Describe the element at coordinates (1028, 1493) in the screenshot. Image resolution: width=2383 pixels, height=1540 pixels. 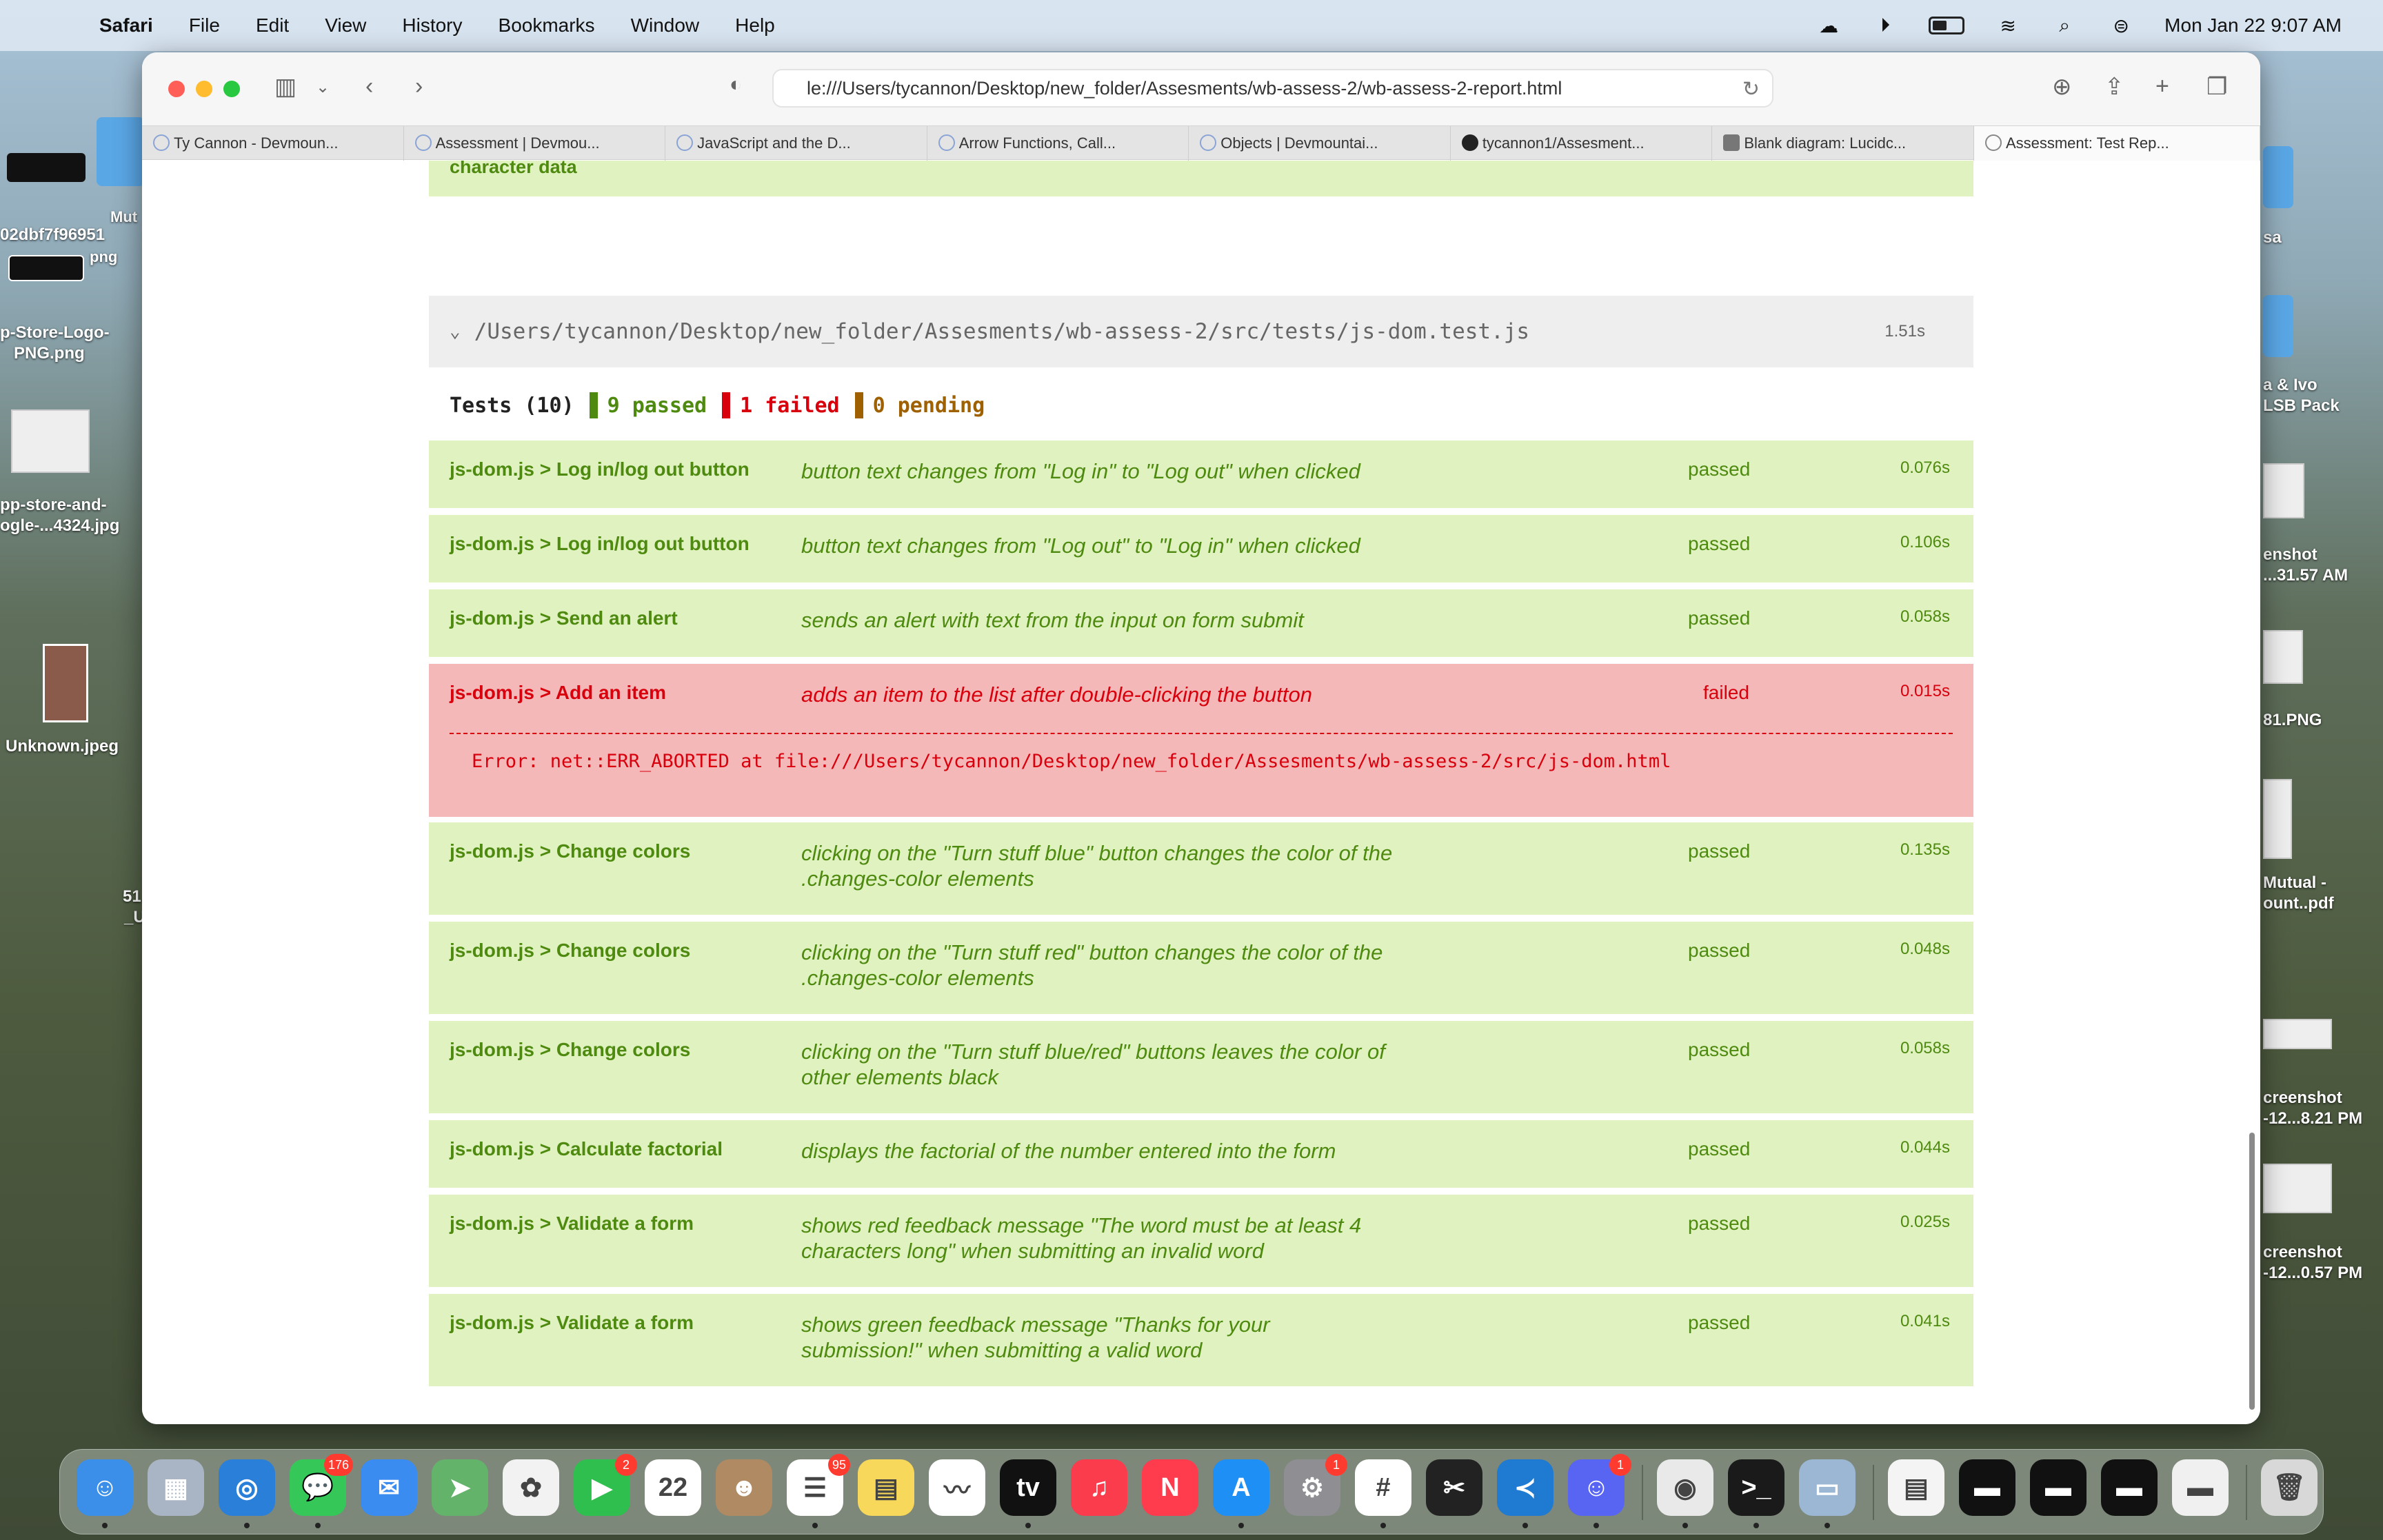
I see `appletv-icon: tv` at that location.